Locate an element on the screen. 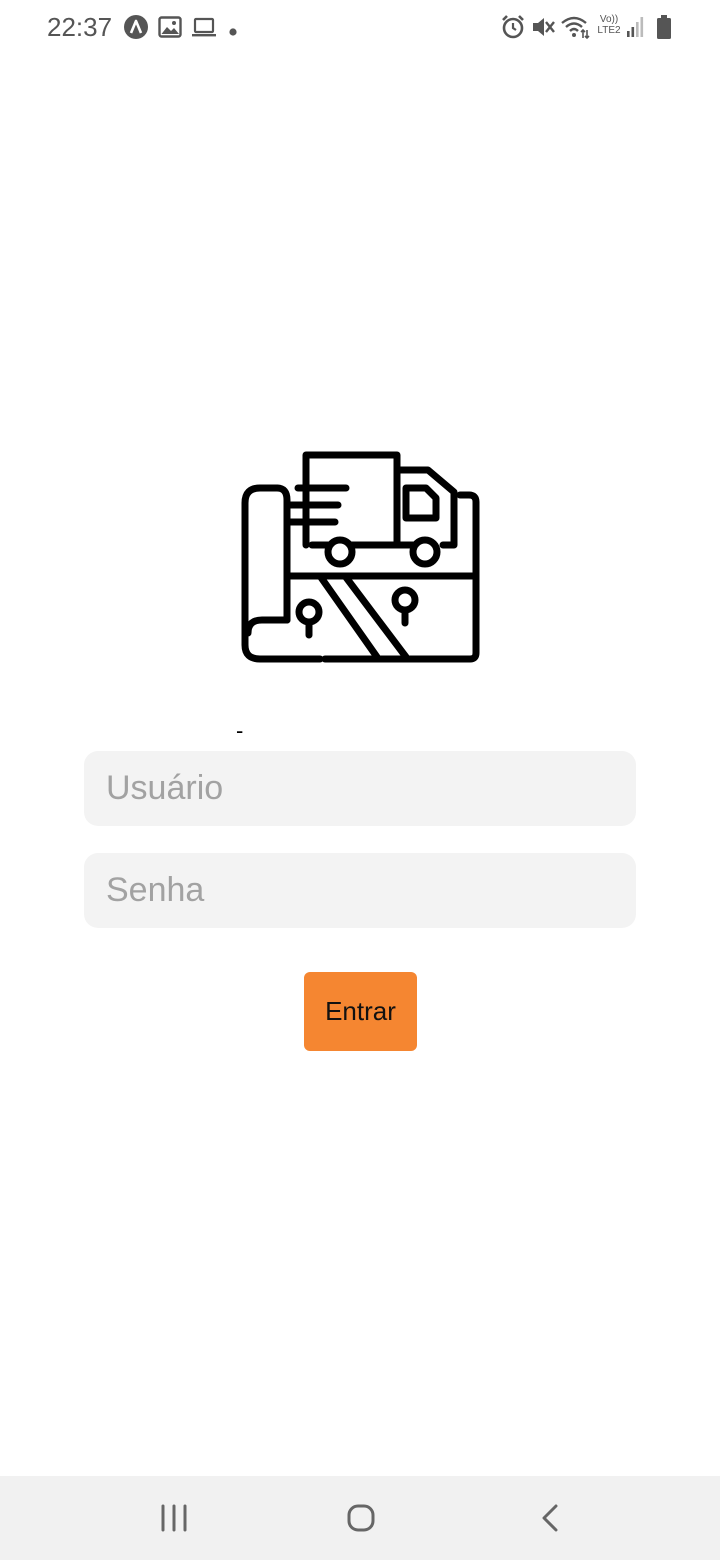  status-bar: 22:37 Vo)) LTE2 is located at coordinates (360, 28).